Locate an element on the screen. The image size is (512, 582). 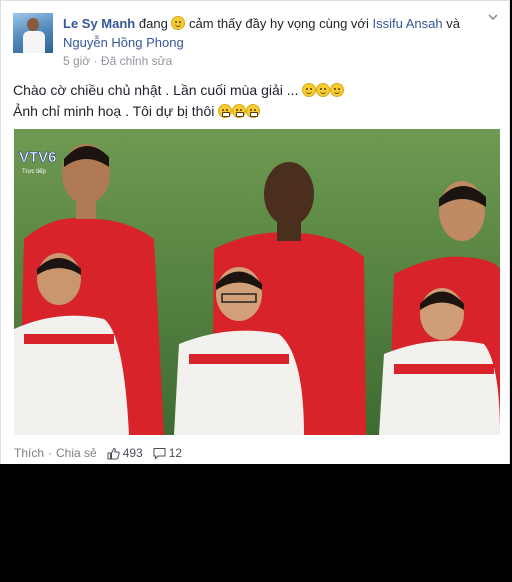
post-line-2-text: Ảnh chỉ minh hoạ . Tôi dự bị thôi is located at coordinates (114, 111).